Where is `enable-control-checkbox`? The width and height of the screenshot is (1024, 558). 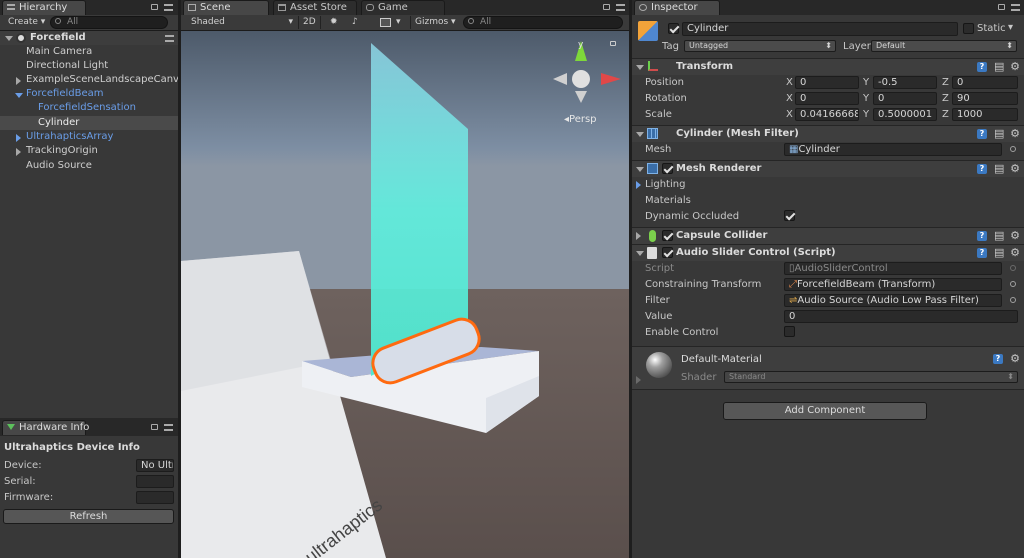 enable-control-checkbox is located at coordinates (789, 331).